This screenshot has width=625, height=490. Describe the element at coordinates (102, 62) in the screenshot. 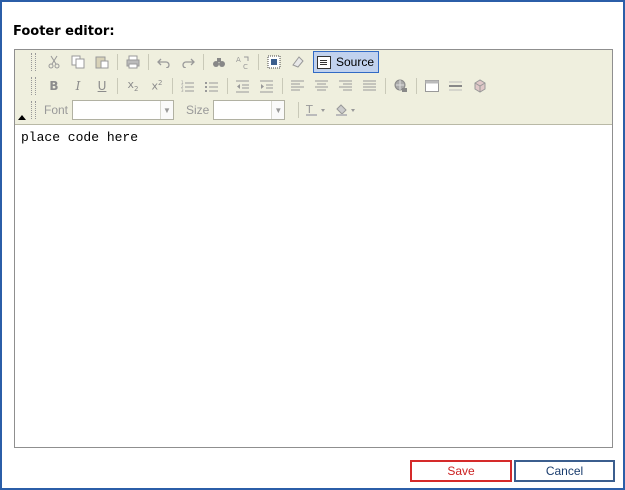

I see `paste-icon` at that location.